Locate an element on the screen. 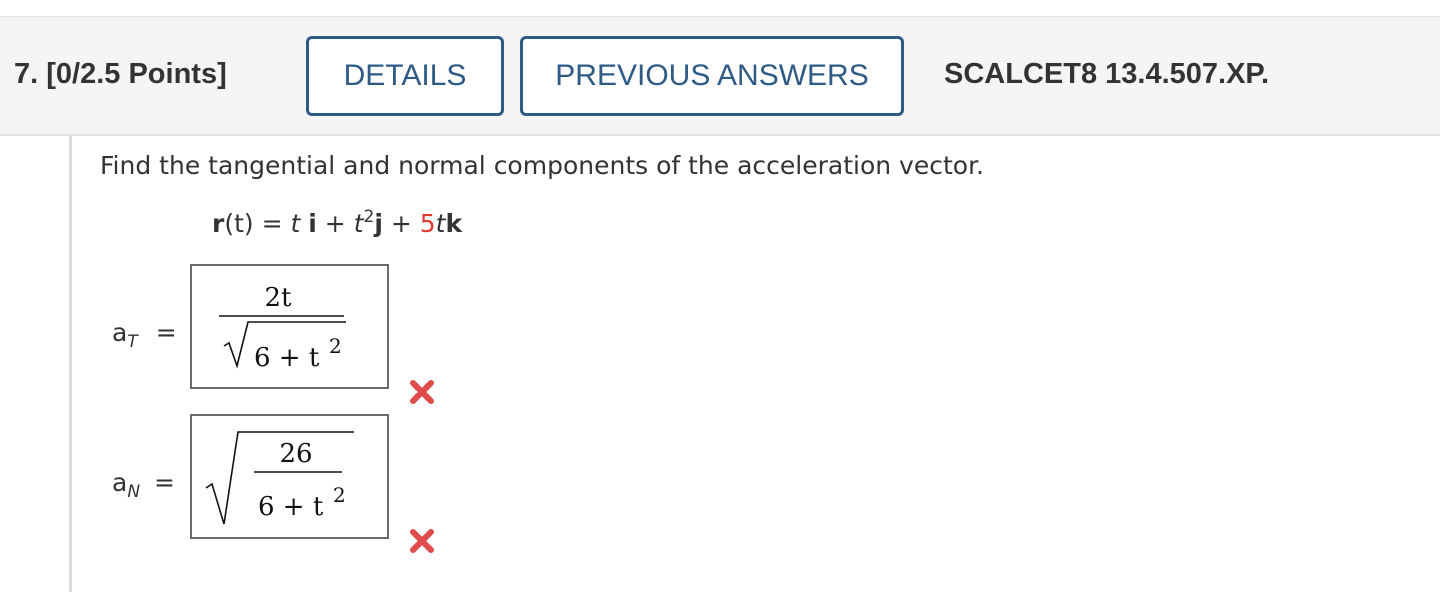  eq-k: k is located at coordinates (454, 223).